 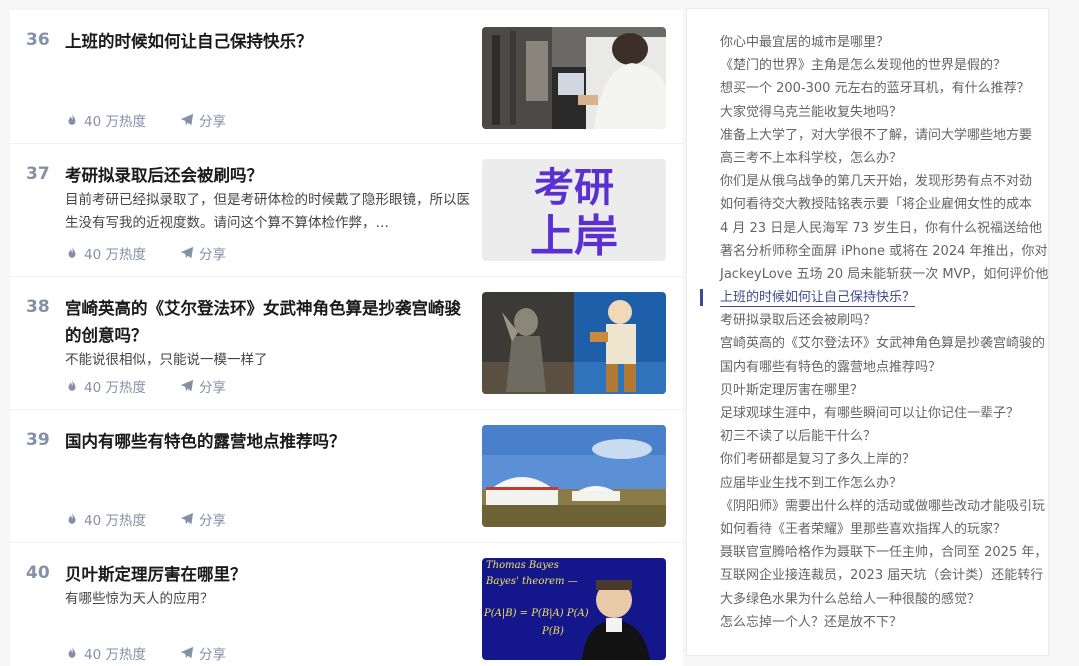 I want to click on related-question-link: 初三不读了以后能干什么？, so click(x=867, y=436).